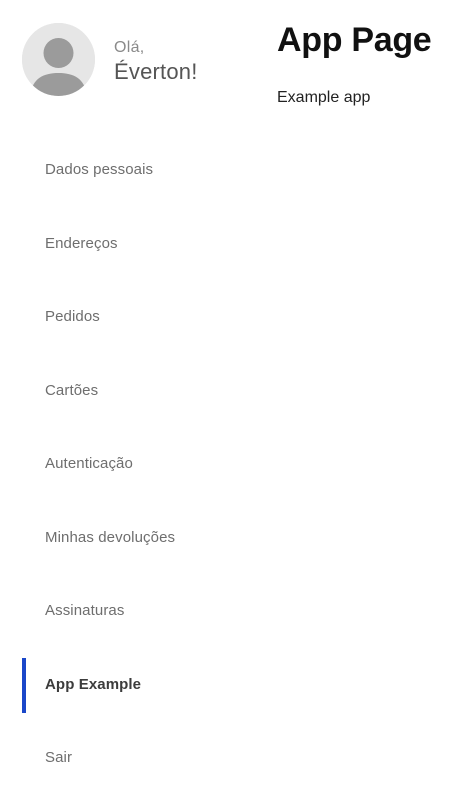  I want to click on page-title: App Page, so click(354, 40).